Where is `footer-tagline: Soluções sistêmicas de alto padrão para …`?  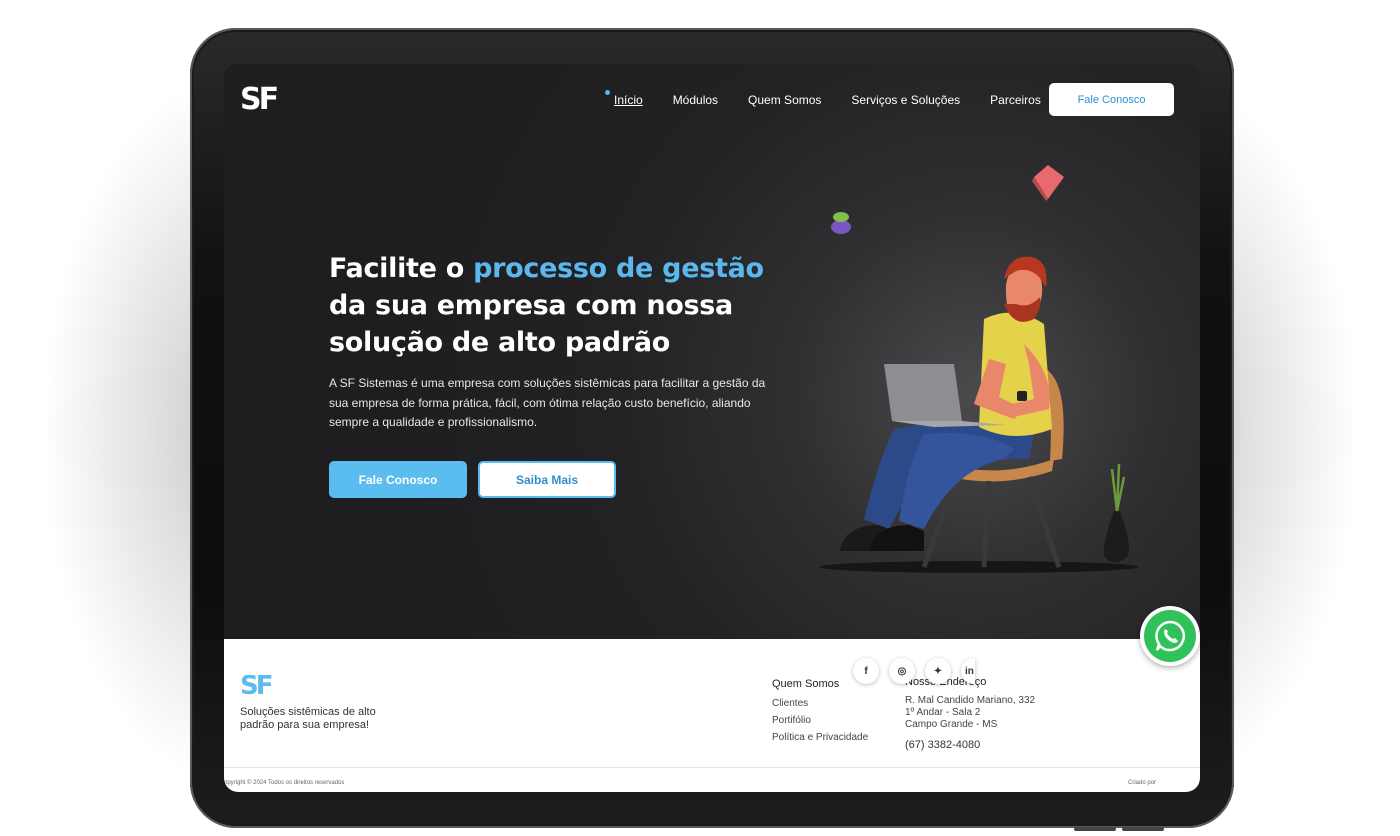
footer-tagline: Soluções sistêmicas de alto padrão para … is located at coordinates (308, 718).